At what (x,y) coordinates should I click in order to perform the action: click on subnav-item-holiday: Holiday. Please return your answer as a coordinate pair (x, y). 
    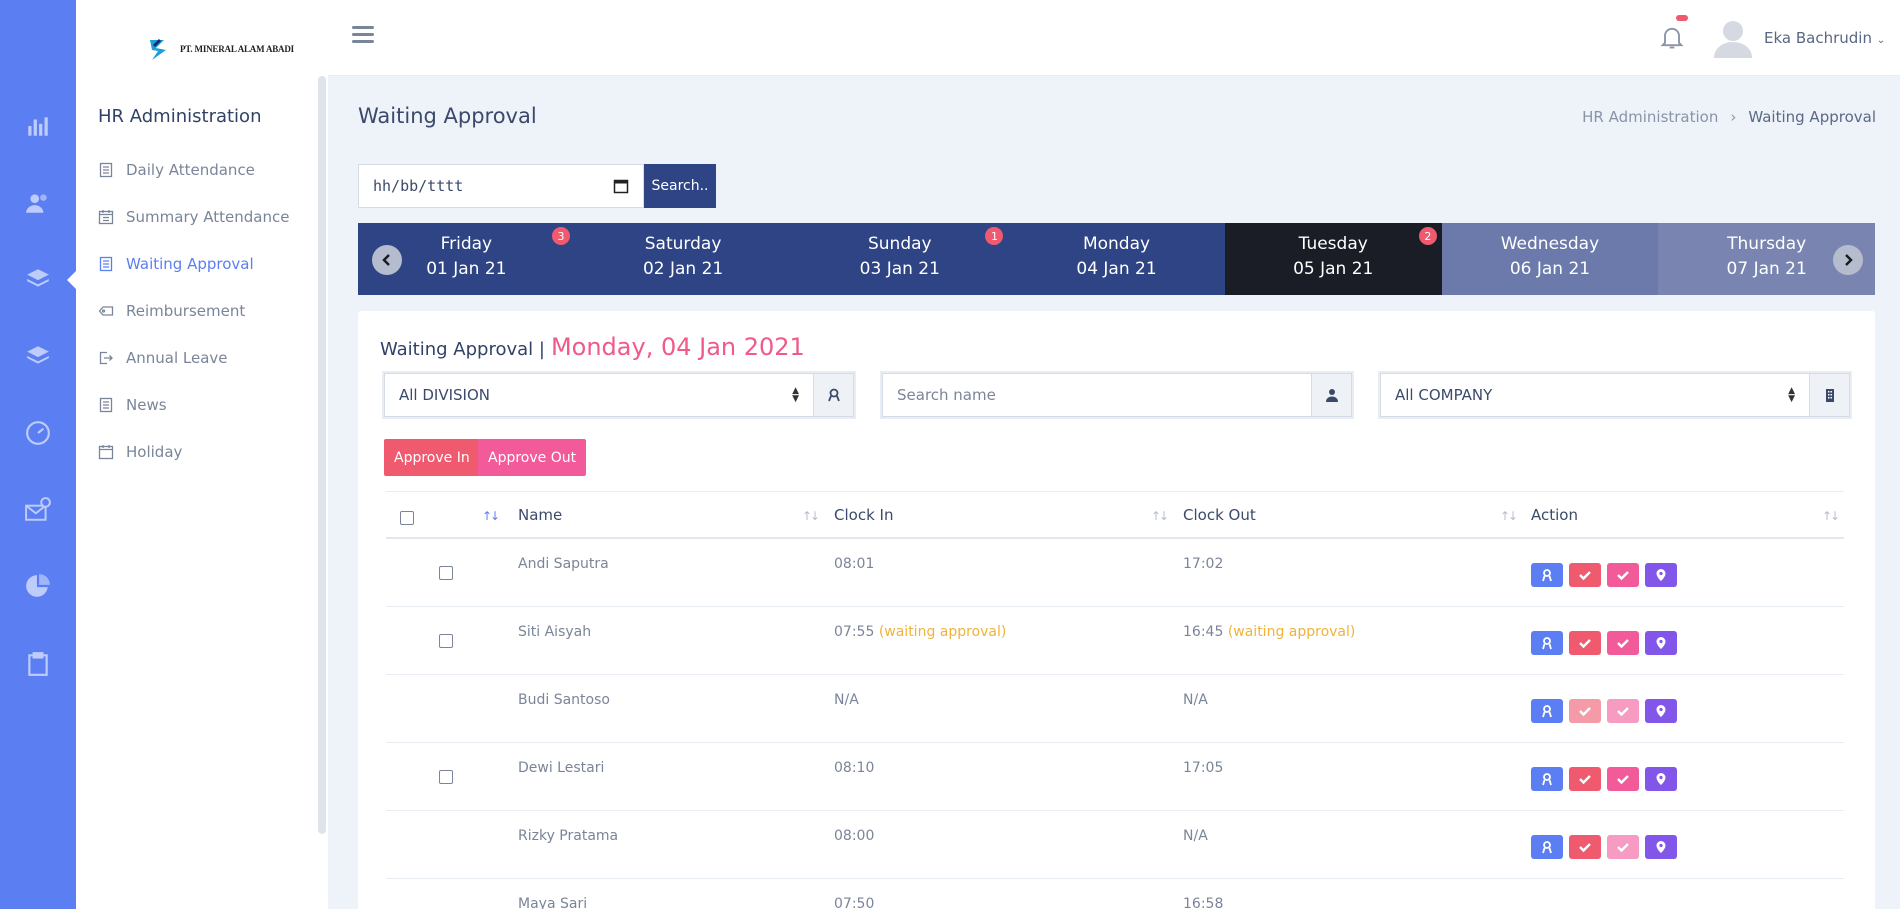
    Looking at the image, I should click on (193, 451).